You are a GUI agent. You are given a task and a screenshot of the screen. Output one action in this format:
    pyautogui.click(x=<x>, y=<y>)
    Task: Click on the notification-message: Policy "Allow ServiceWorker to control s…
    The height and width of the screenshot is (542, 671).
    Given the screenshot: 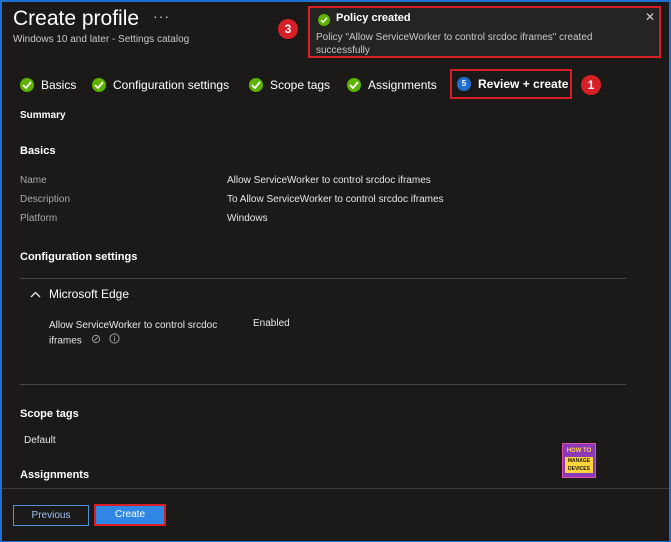 What is the action you would take?
    pyautogui.click(x=454, y=44)
    